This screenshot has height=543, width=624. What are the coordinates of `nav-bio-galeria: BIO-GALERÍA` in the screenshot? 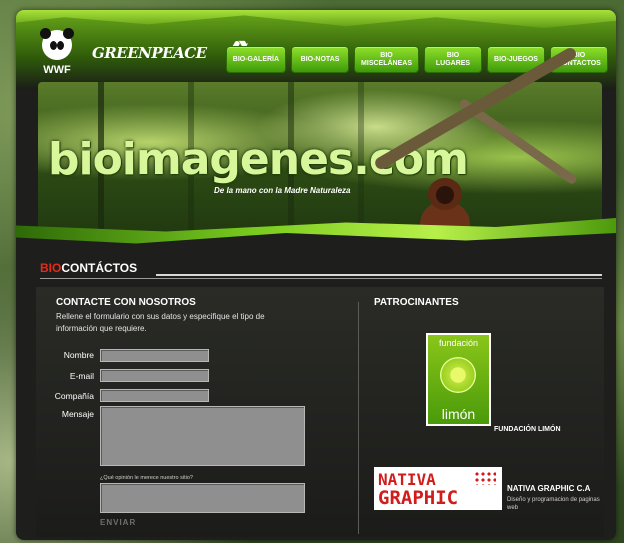 It's located at (256, 59).